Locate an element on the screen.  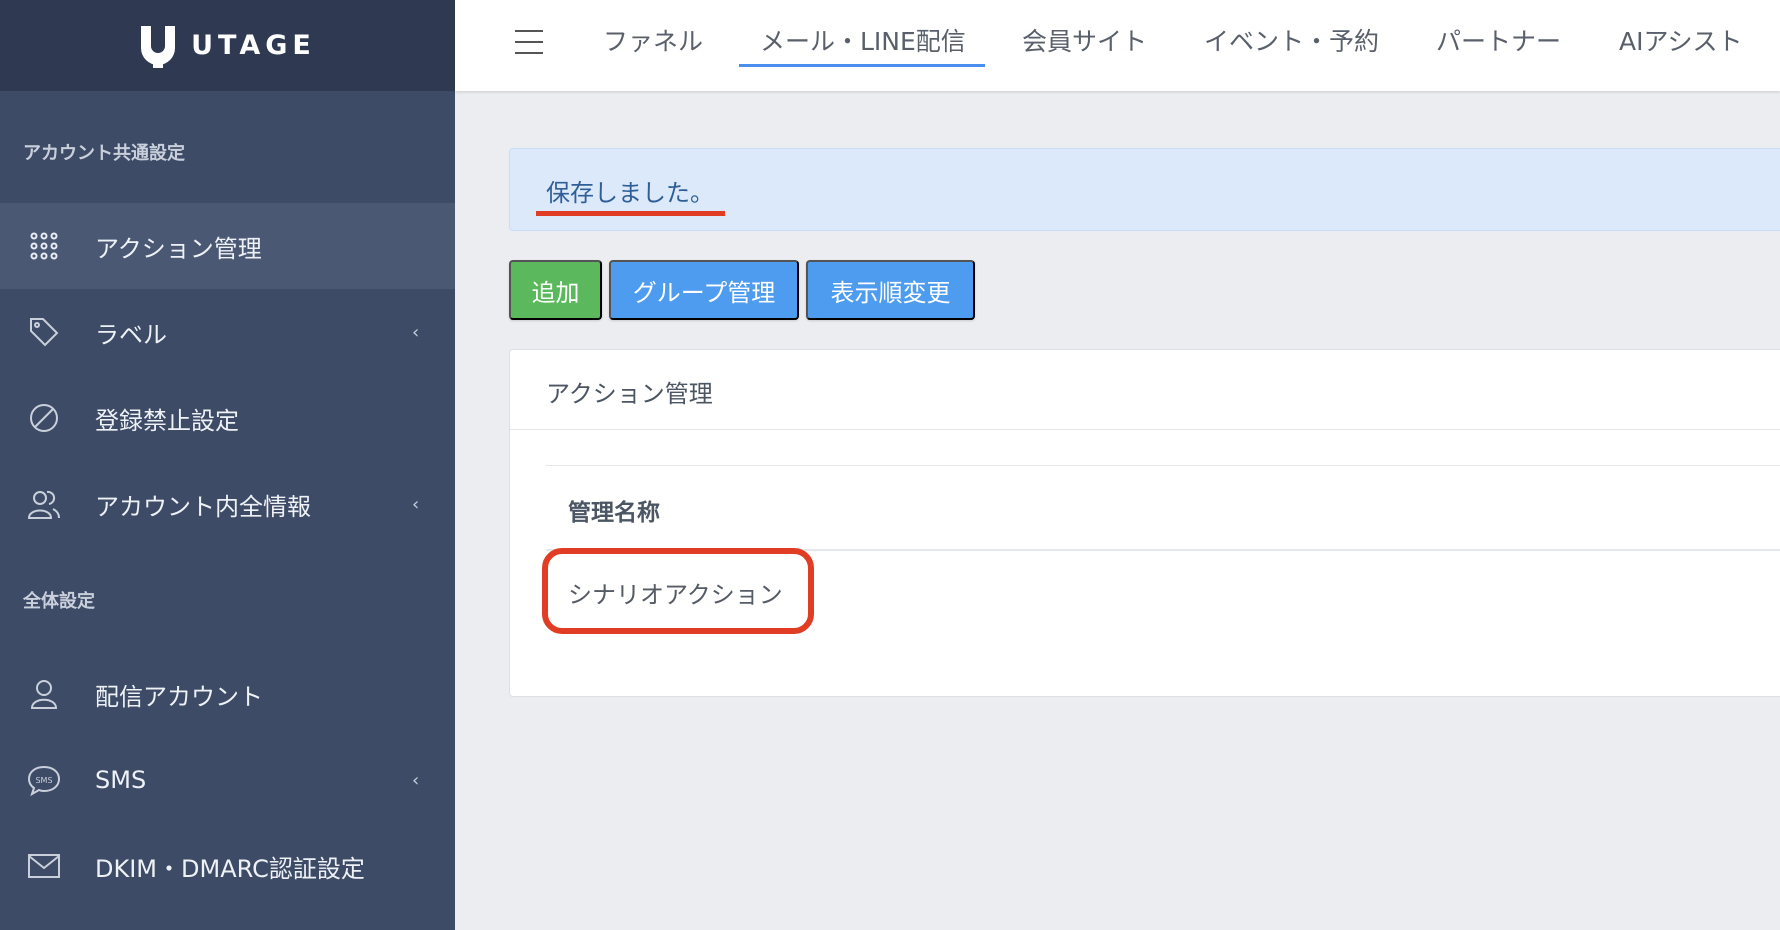
active-tab-indicator is located at coordinates (862, 65).